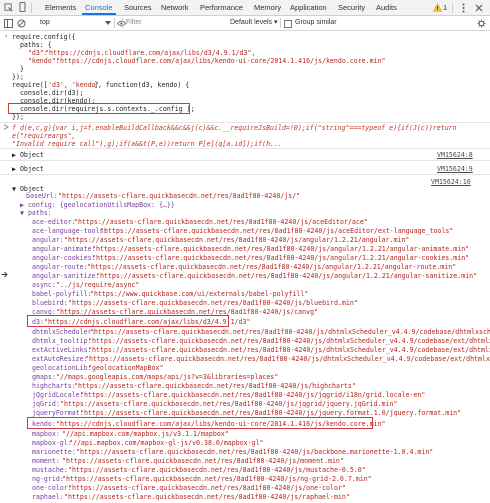 The height and width of the screenshot is (503, 490). I want to click on tree-key: baseUrl:, so click(42, 196).